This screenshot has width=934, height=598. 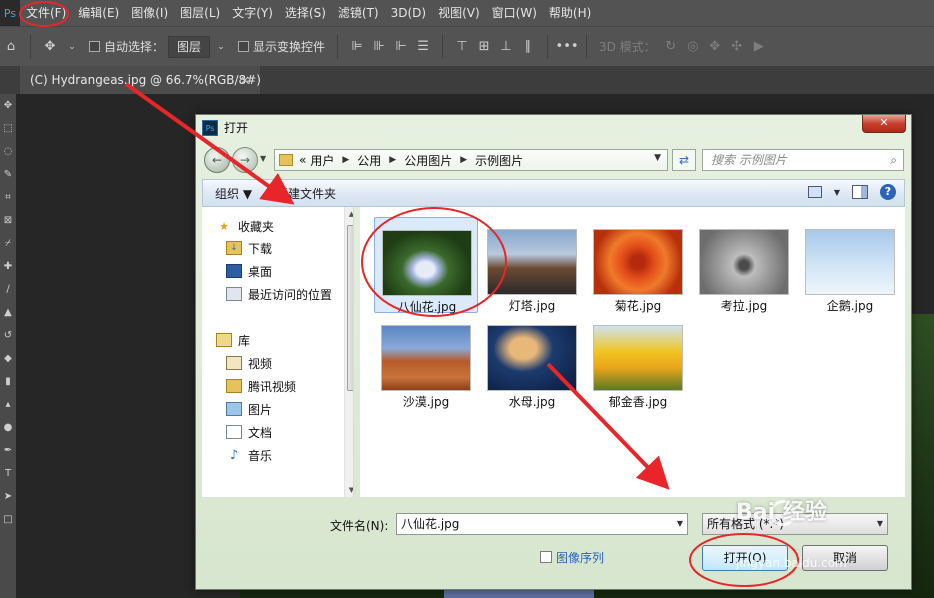 What do you see at coordinates (279, 294) in the screenshot?
I see `nav-item-recent: 最近访问的位置` at bounding box center [279, 294].